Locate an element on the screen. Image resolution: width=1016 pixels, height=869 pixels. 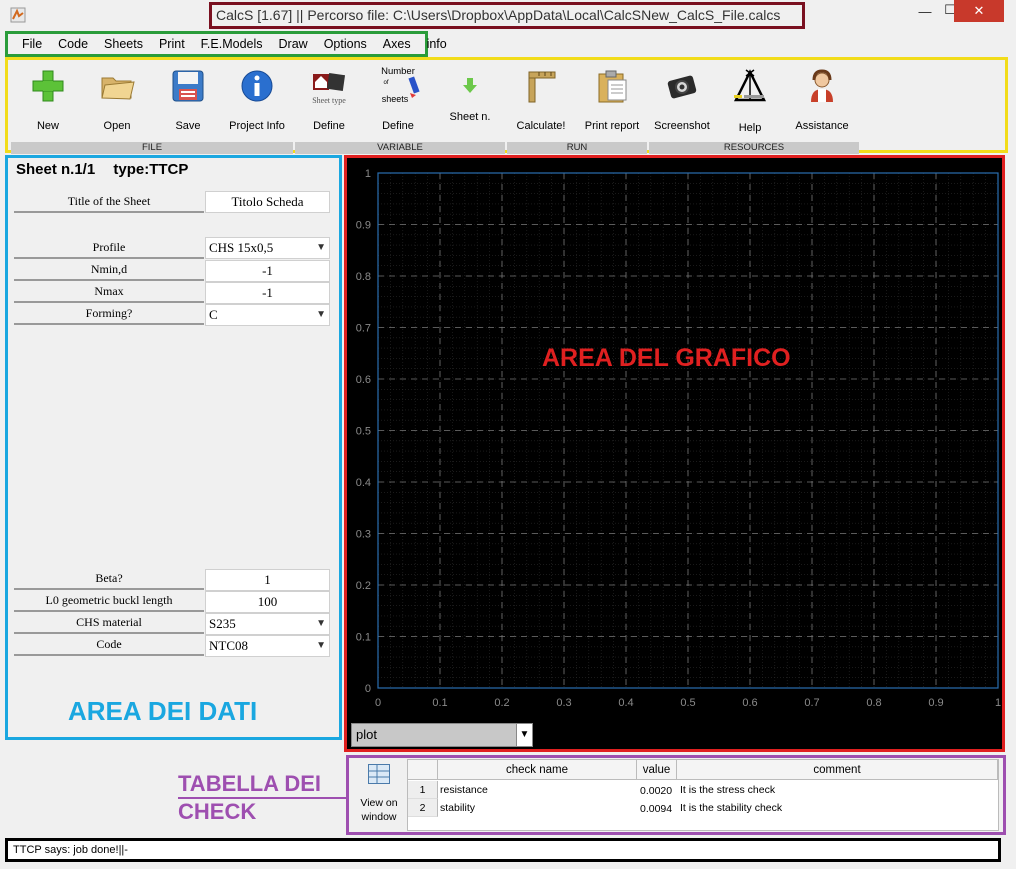
group-variable: VARIABLE is located at coordinates (400, 148).